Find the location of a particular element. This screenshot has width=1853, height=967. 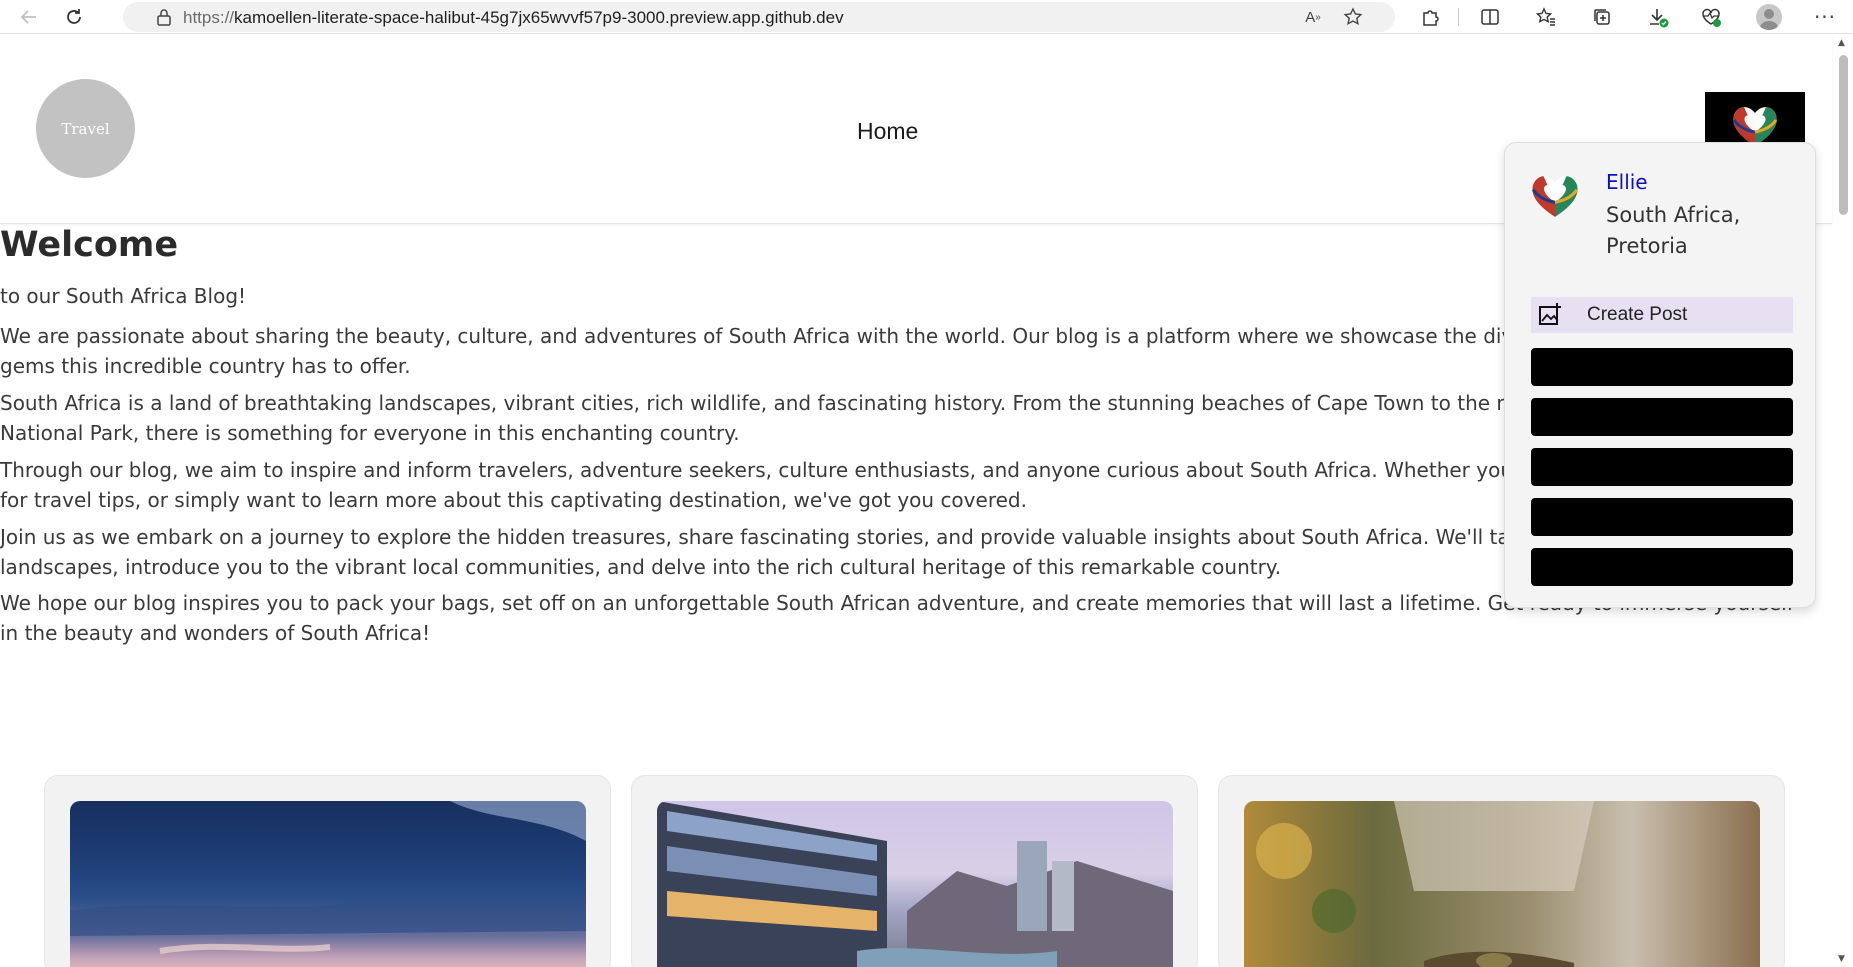

extensions-icon is located at coordinates (1430, 17).